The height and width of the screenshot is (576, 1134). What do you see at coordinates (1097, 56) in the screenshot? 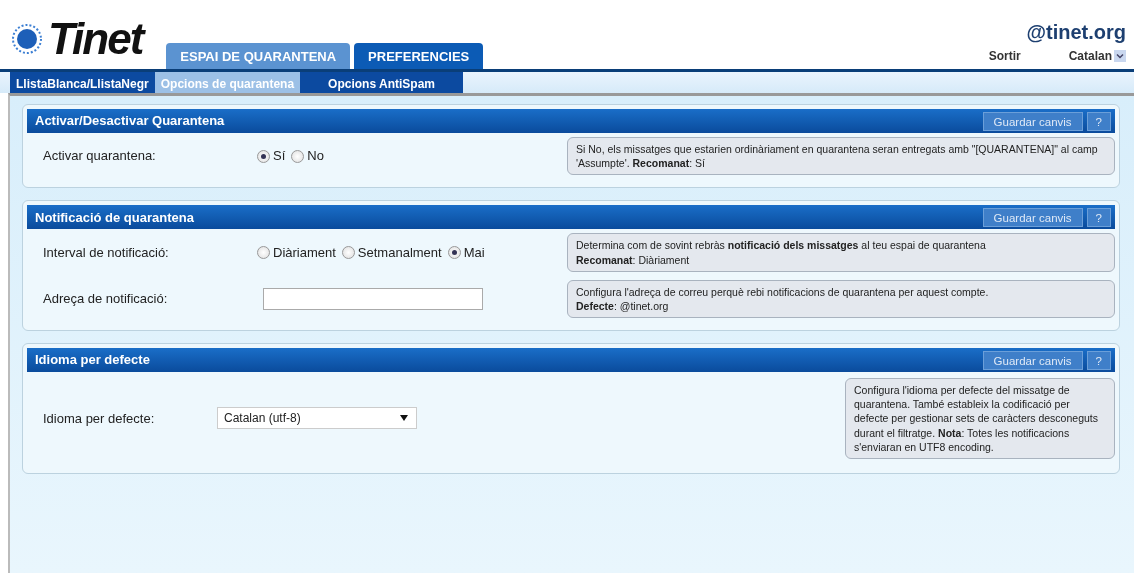
I see `language-dropdown: Catalan` at bounding box center [1097, 56].